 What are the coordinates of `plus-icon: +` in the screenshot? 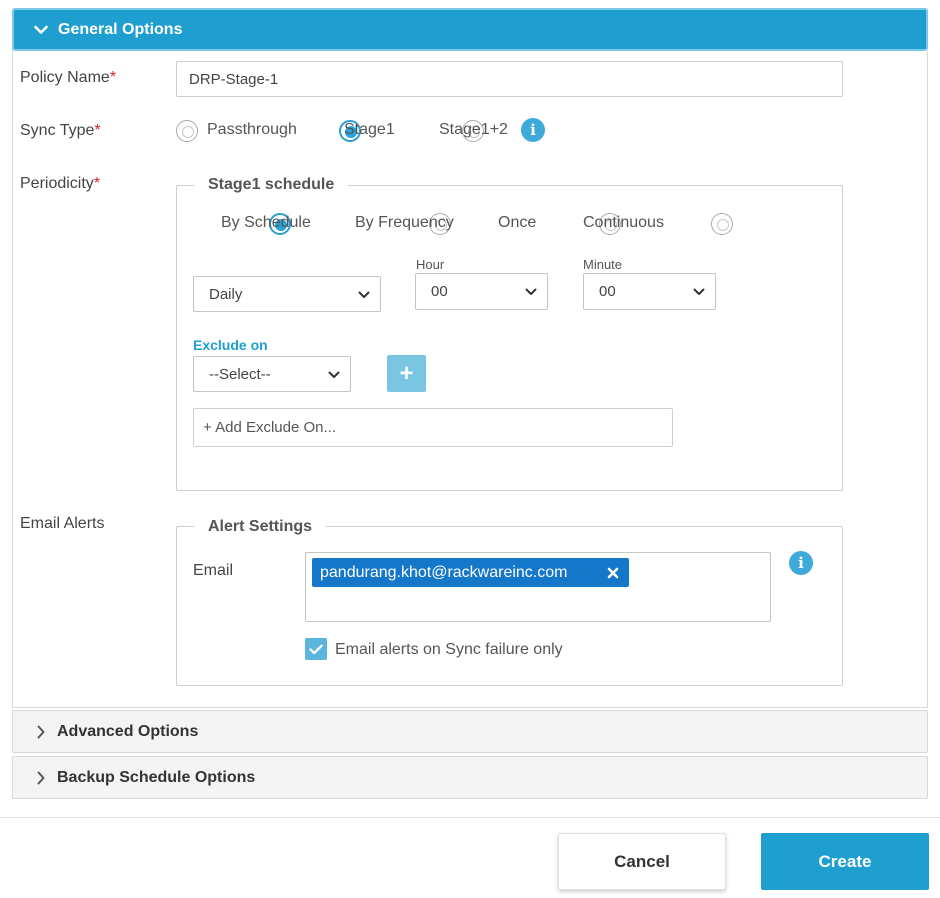 It's located at (406, 373).